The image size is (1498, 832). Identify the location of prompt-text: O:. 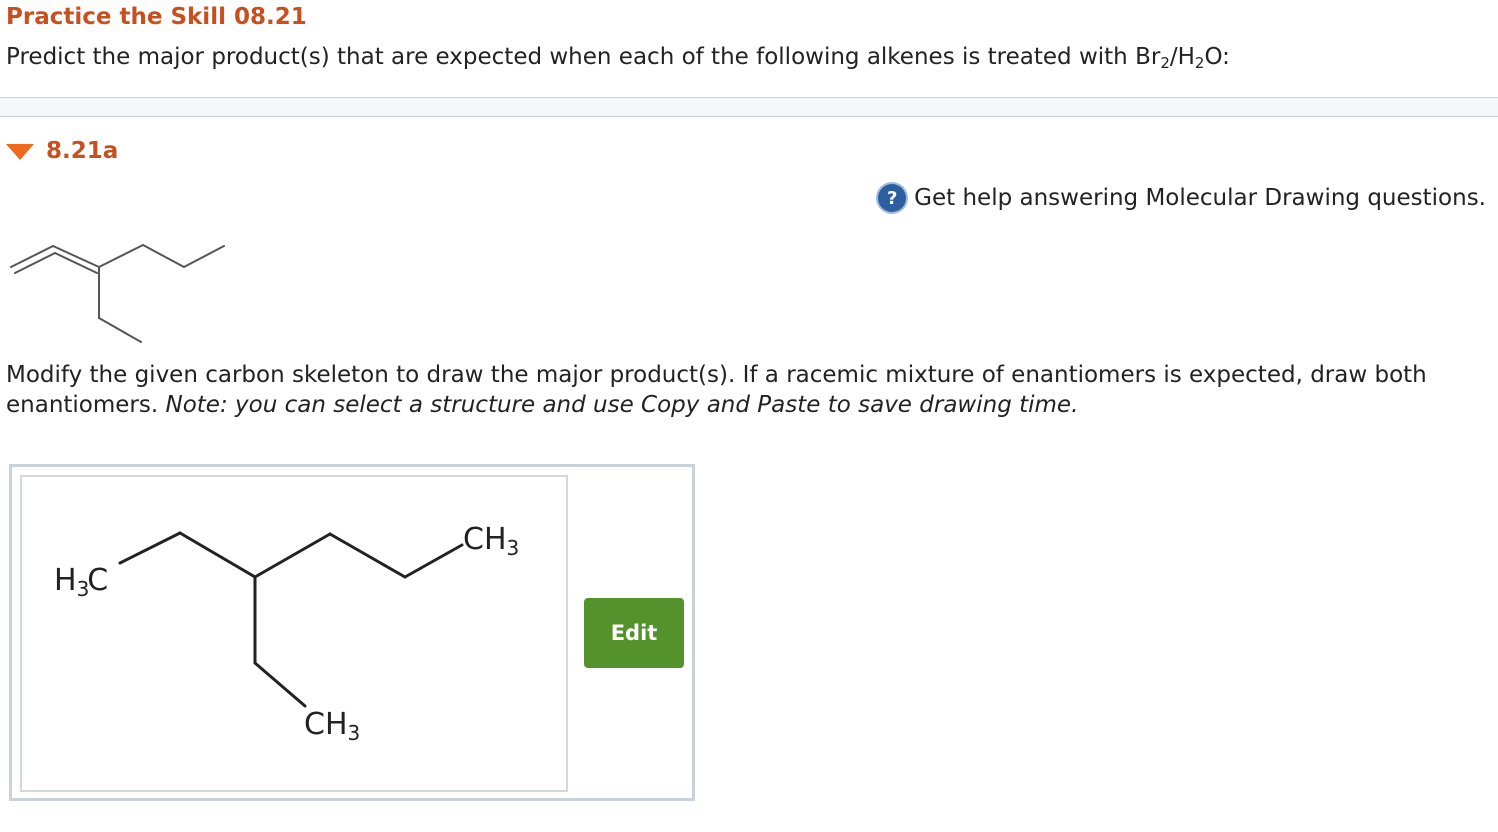
(1217, 57).